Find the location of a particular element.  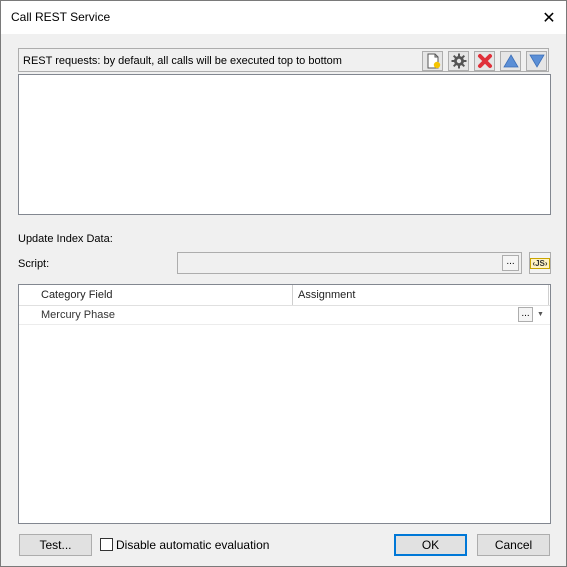

gear-icon is located at coordinates (458, 61).